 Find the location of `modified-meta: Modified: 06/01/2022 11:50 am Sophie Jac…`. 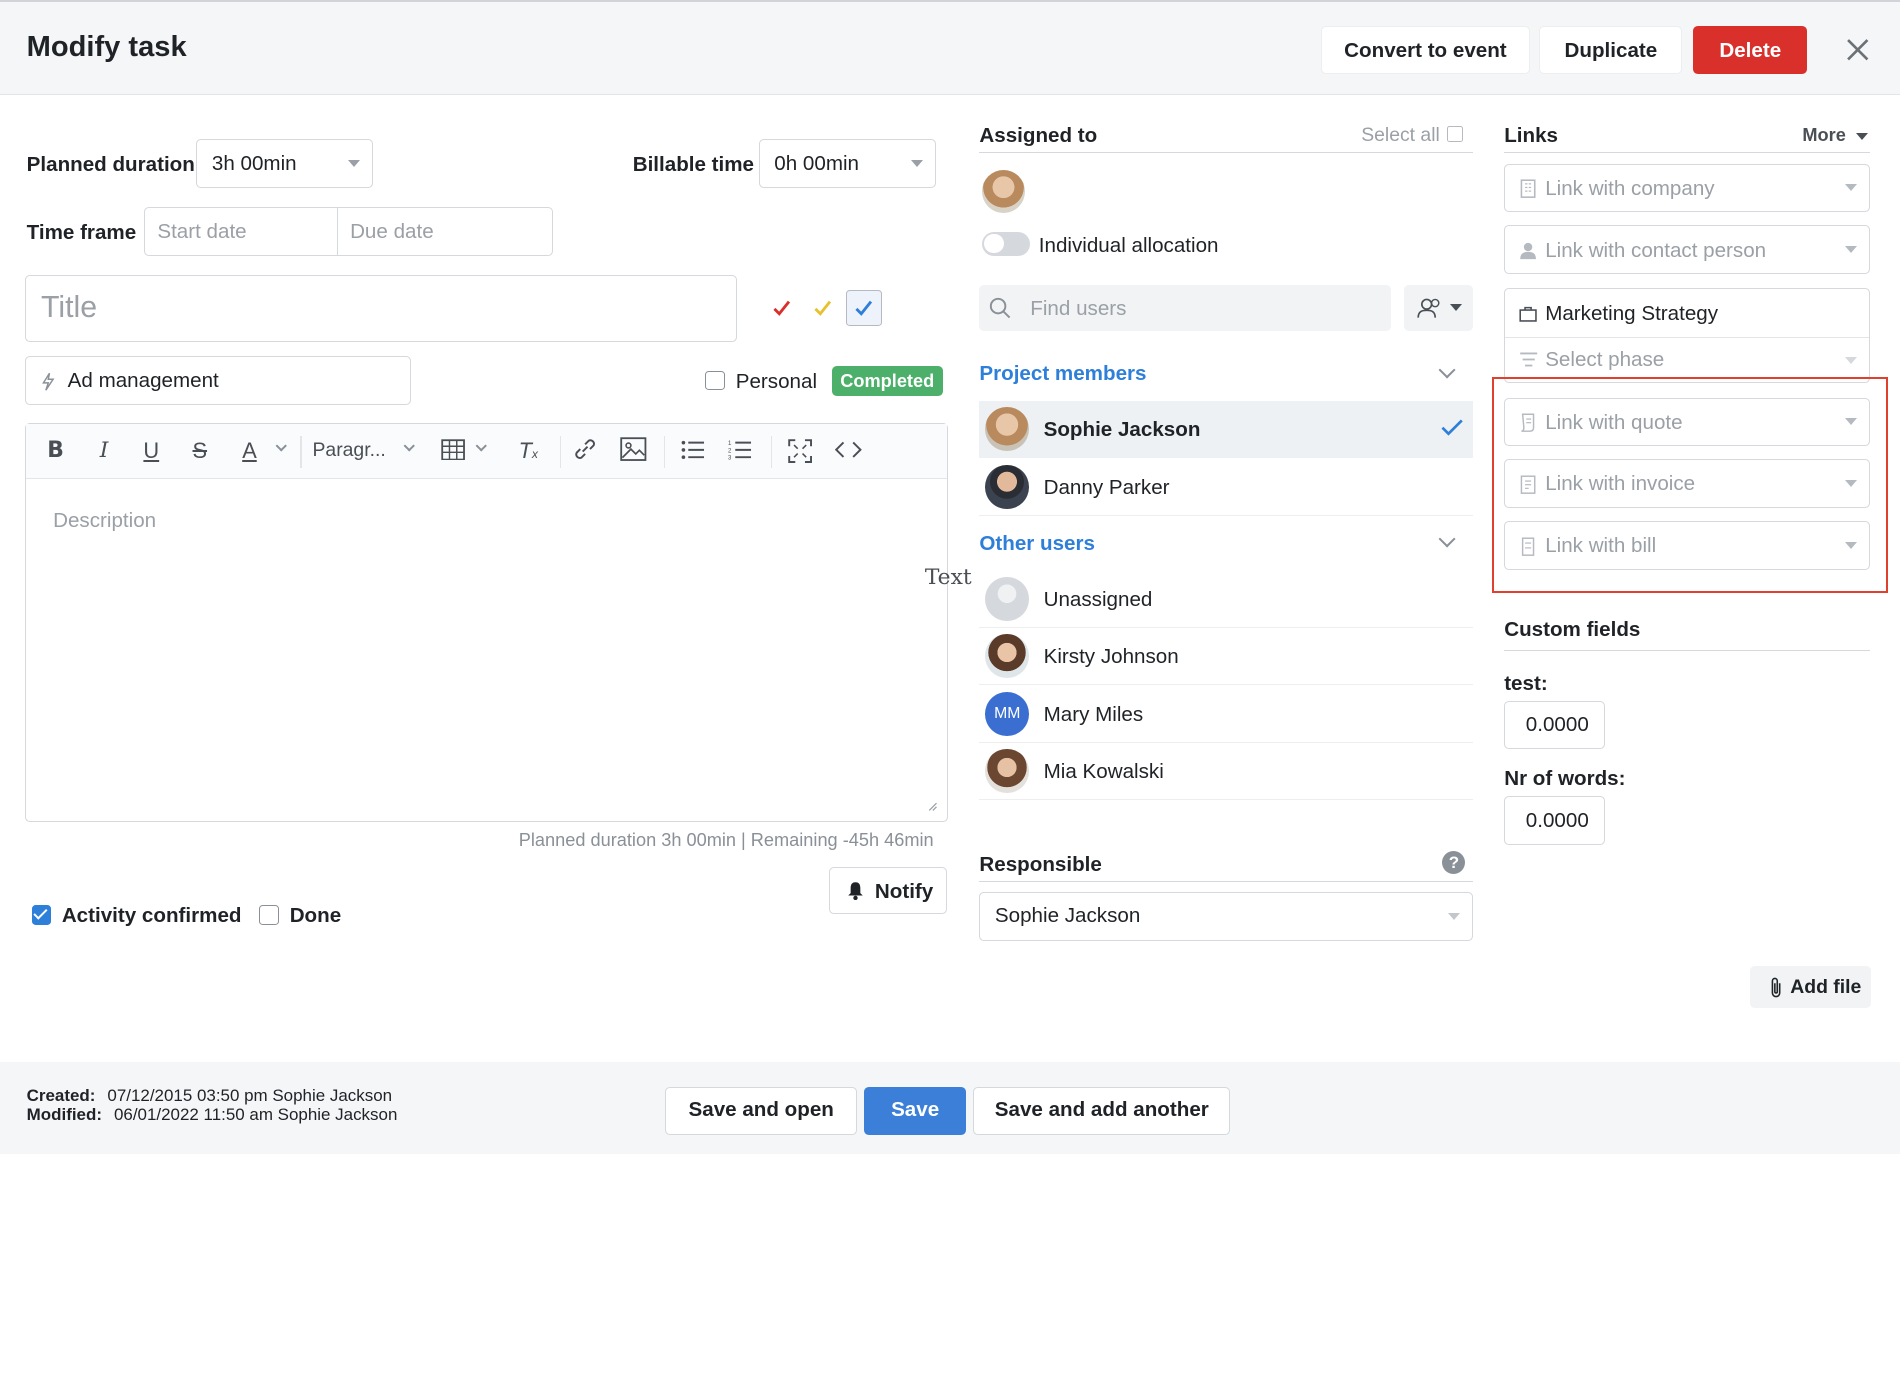

modified-meta: Modified: 06/01/2022 11:50 am Sophie Jac… is located at coordinates (212, 1115).